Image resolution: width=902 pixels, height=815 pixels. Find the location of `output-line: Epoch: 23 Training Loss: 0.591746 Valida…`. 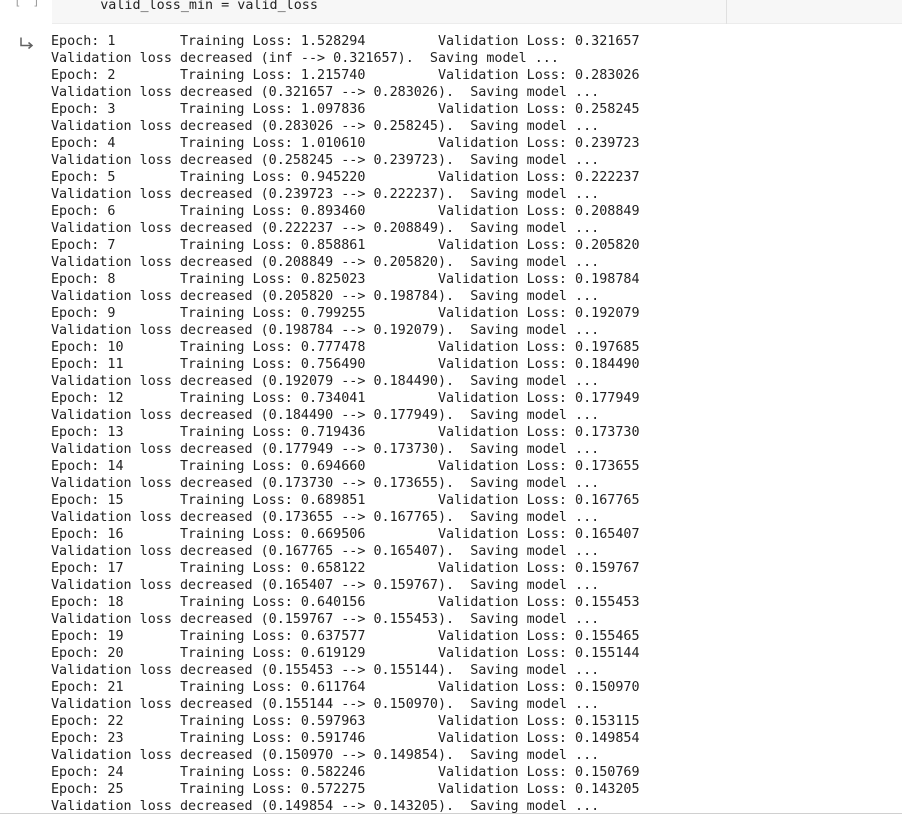

output-line: Epoch: 23 Training Loss: 0.591746 Valida… is located at coordinates (345, 738).